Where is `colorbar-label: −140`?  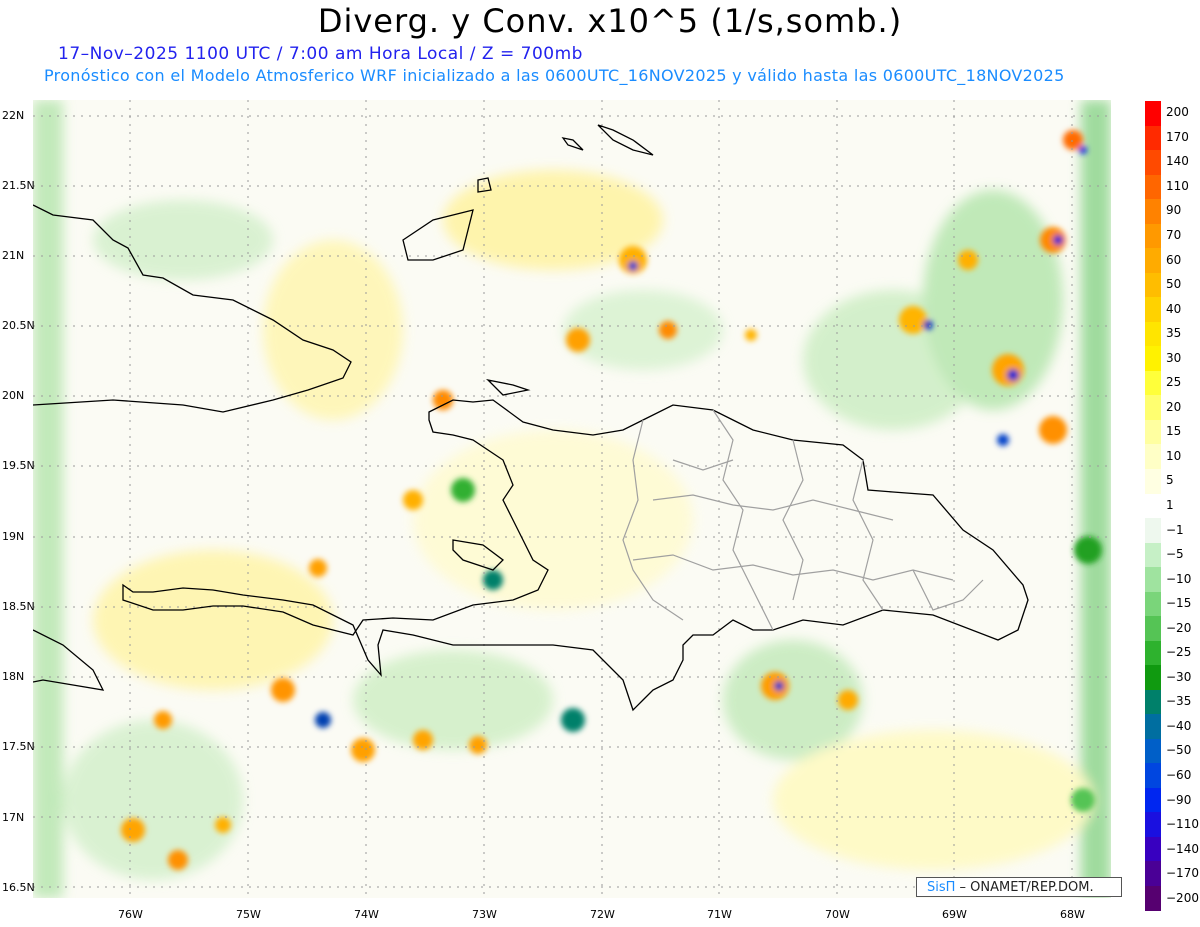
colorbar-label: −140 is located at coordinates (1182, 848).